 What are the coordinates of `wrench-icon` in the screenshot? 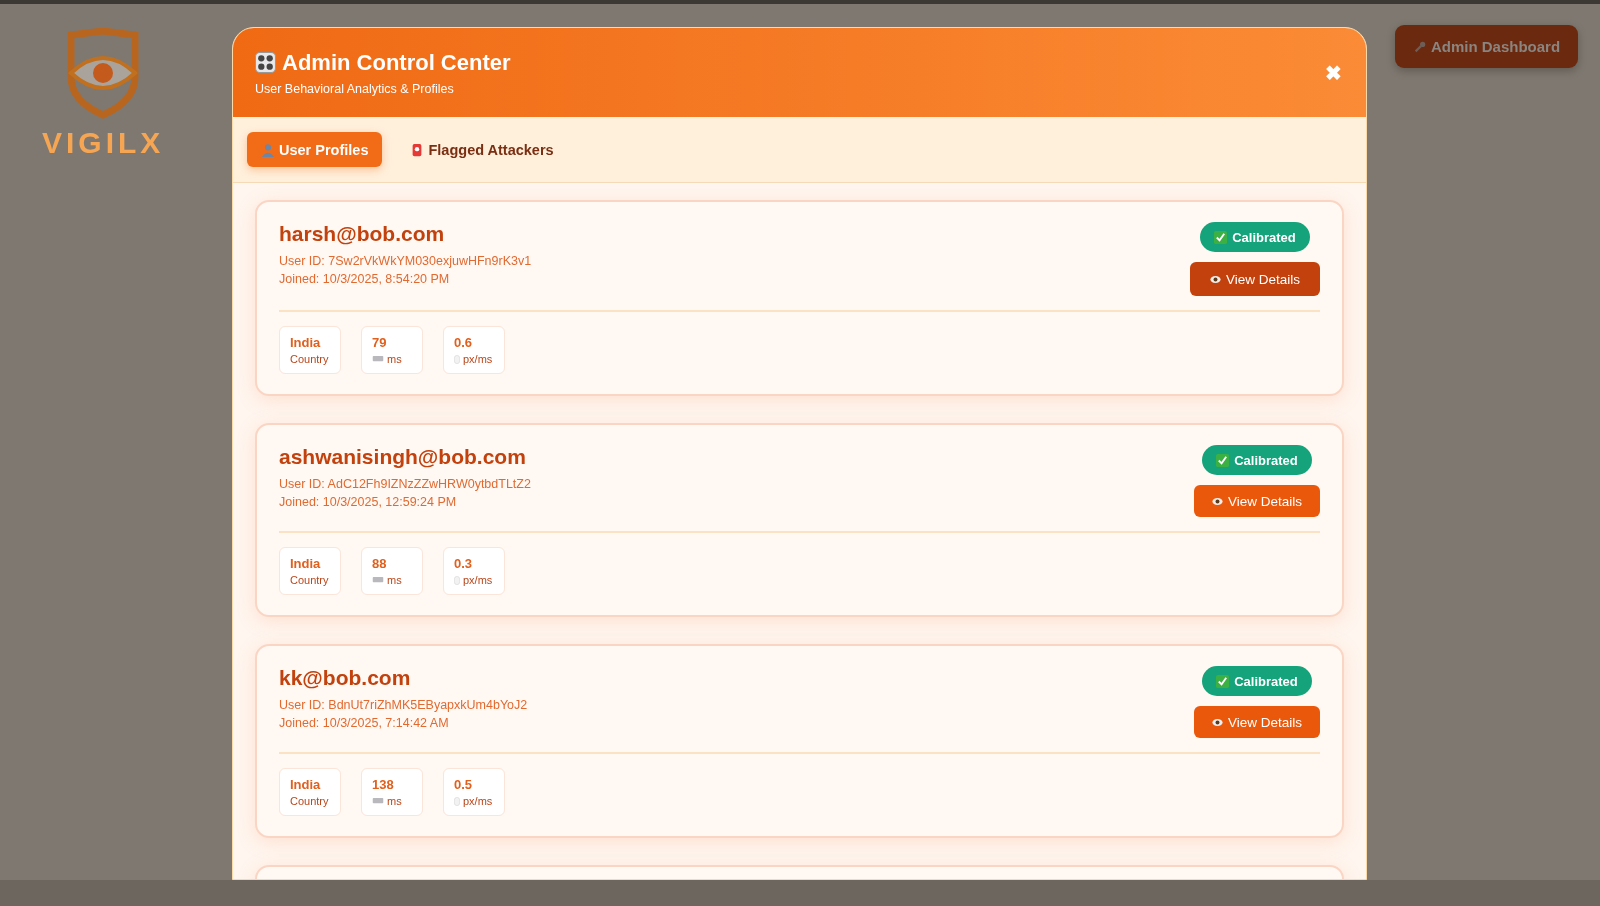 It's located at (1419, 46).